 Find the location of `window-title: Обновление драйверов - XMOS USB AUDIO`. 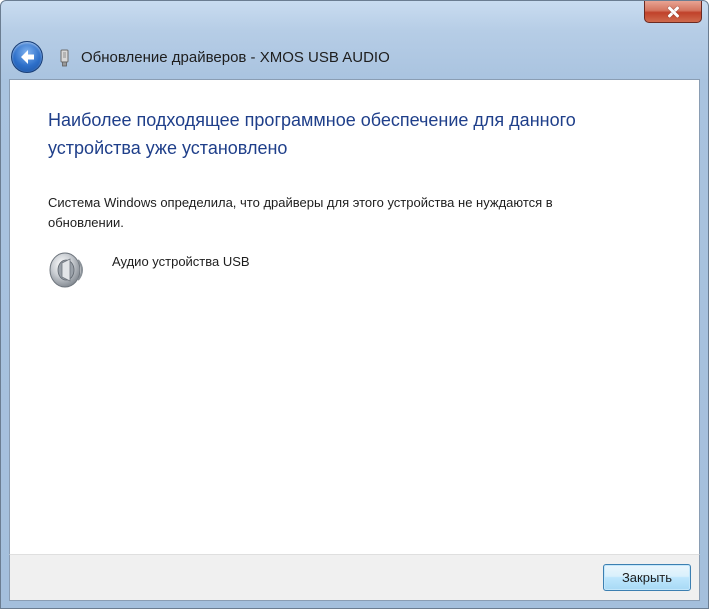

window-title: Обновление драйверов - XMOS USB AUDIO is located at coordinates (235, 57).